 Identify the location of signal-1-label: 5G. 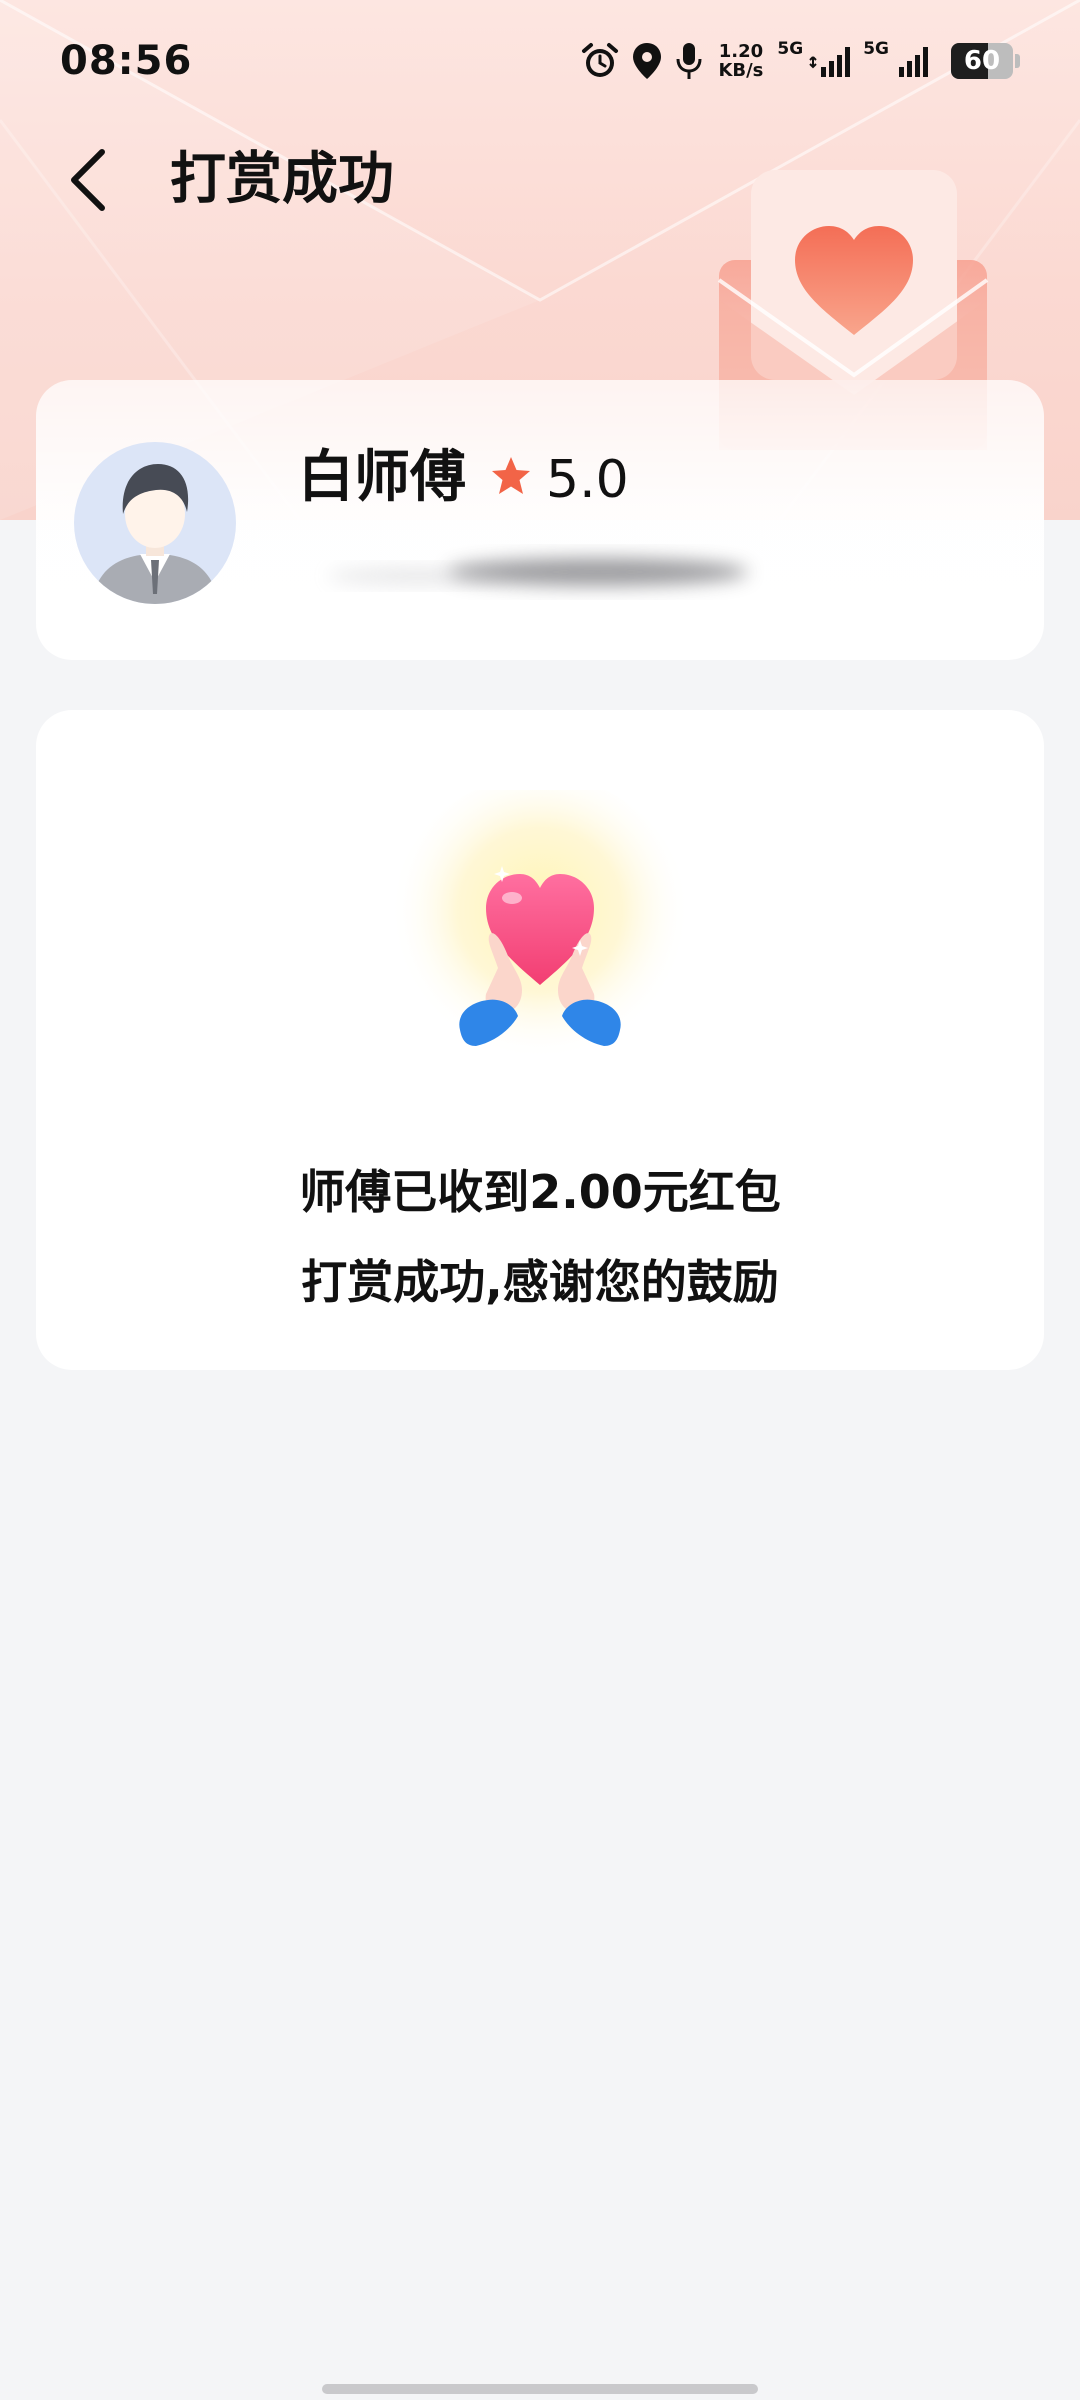
(790, 49).